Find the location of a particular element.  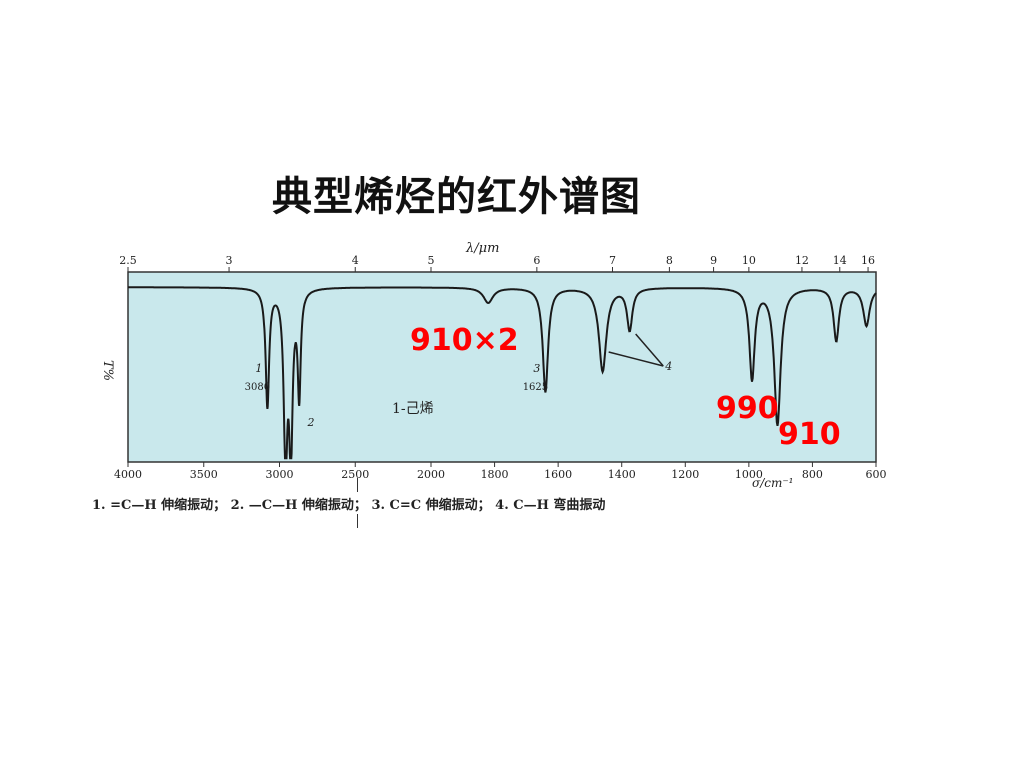

peak-number-label: 2 is located at coordinates (311, 422).